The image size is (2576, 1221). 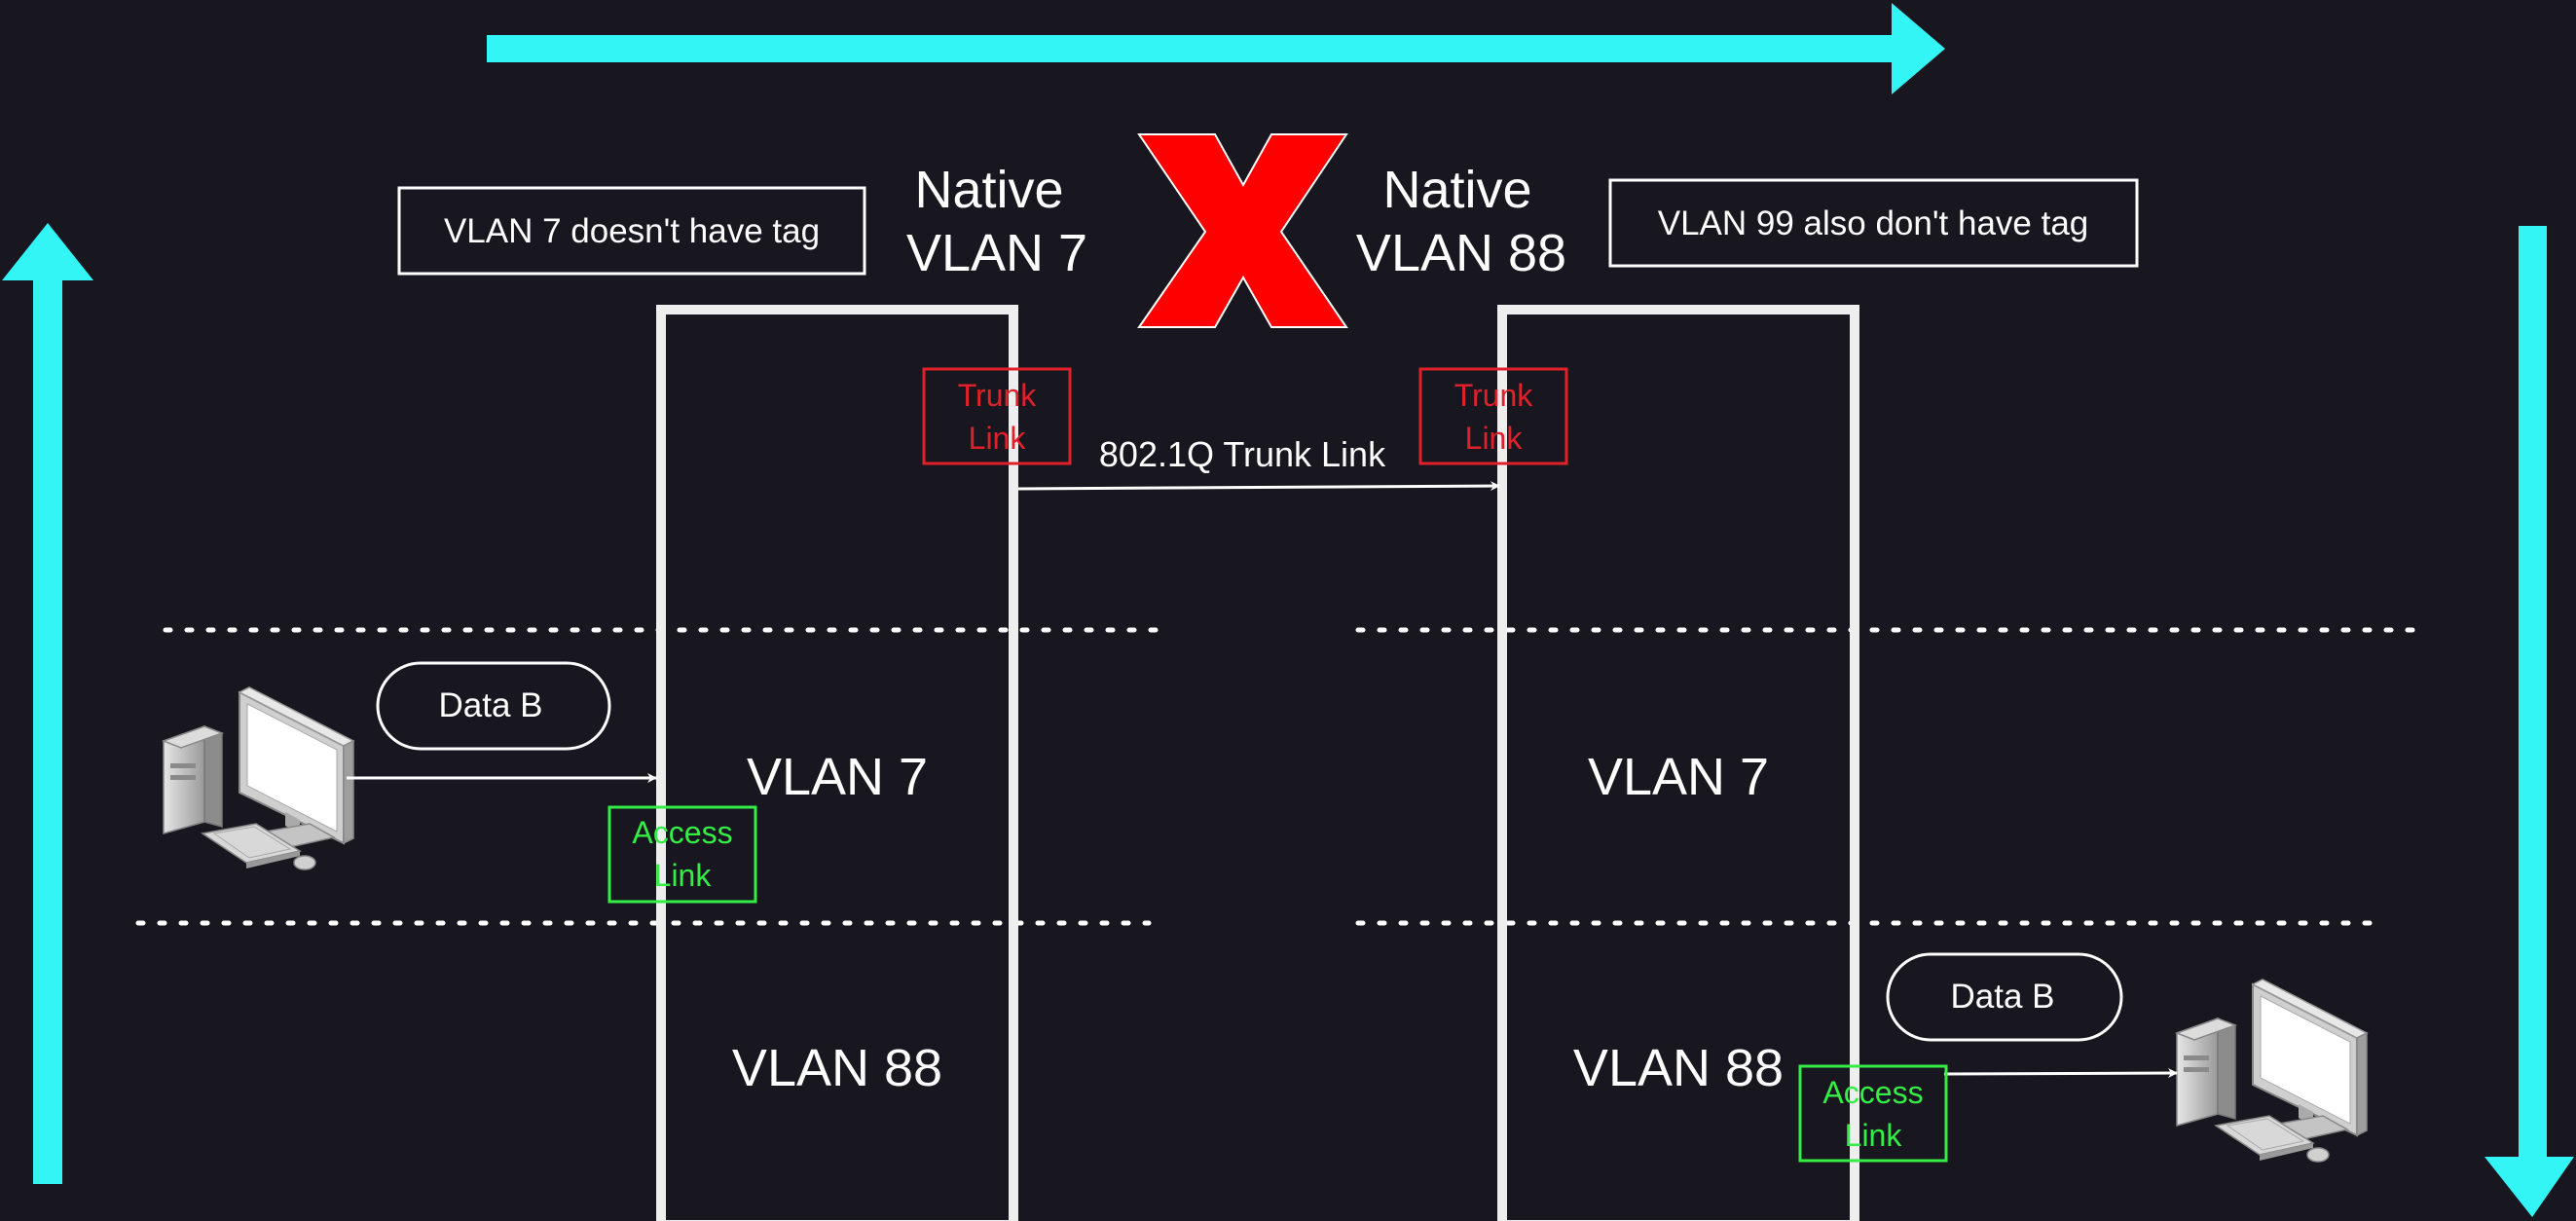 What do you see at coordinates (2003, 997) in the screenshot?
I see `data-bubble-right-text: Data B` at bounding box center [2003, 997].